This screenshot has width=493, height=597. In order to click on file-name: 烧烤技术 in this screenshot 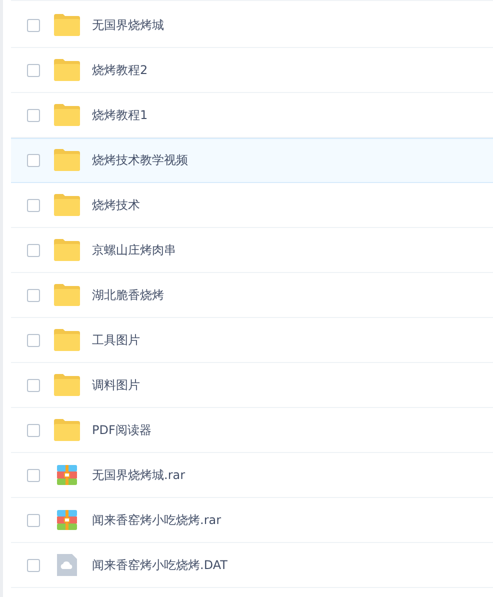, I will do `click(116, 205)`.